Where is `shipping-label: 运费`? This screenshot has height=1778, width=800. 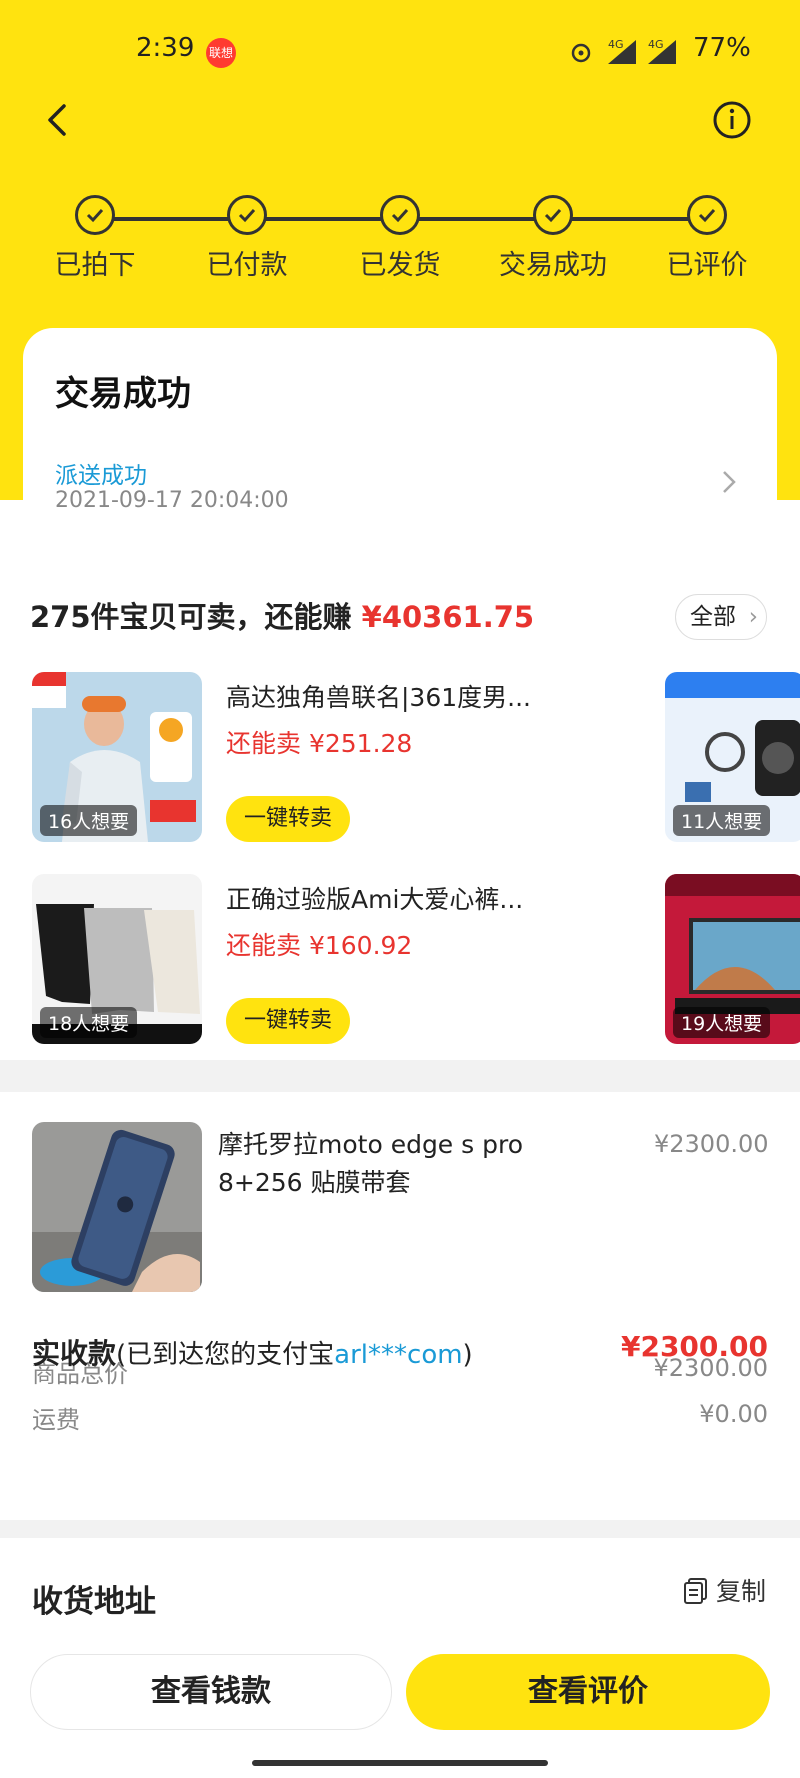
shipping-label: 运费 is located at coordinates (56, 1420).